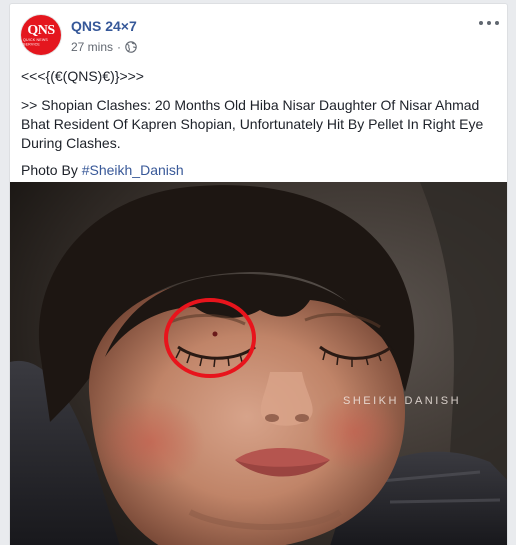 The image size is (516, 545). What do you see at coordinates (92, 47) in the screenshot?
I see `post-timestamp: 27 mins` at bounding box center [92, 47].